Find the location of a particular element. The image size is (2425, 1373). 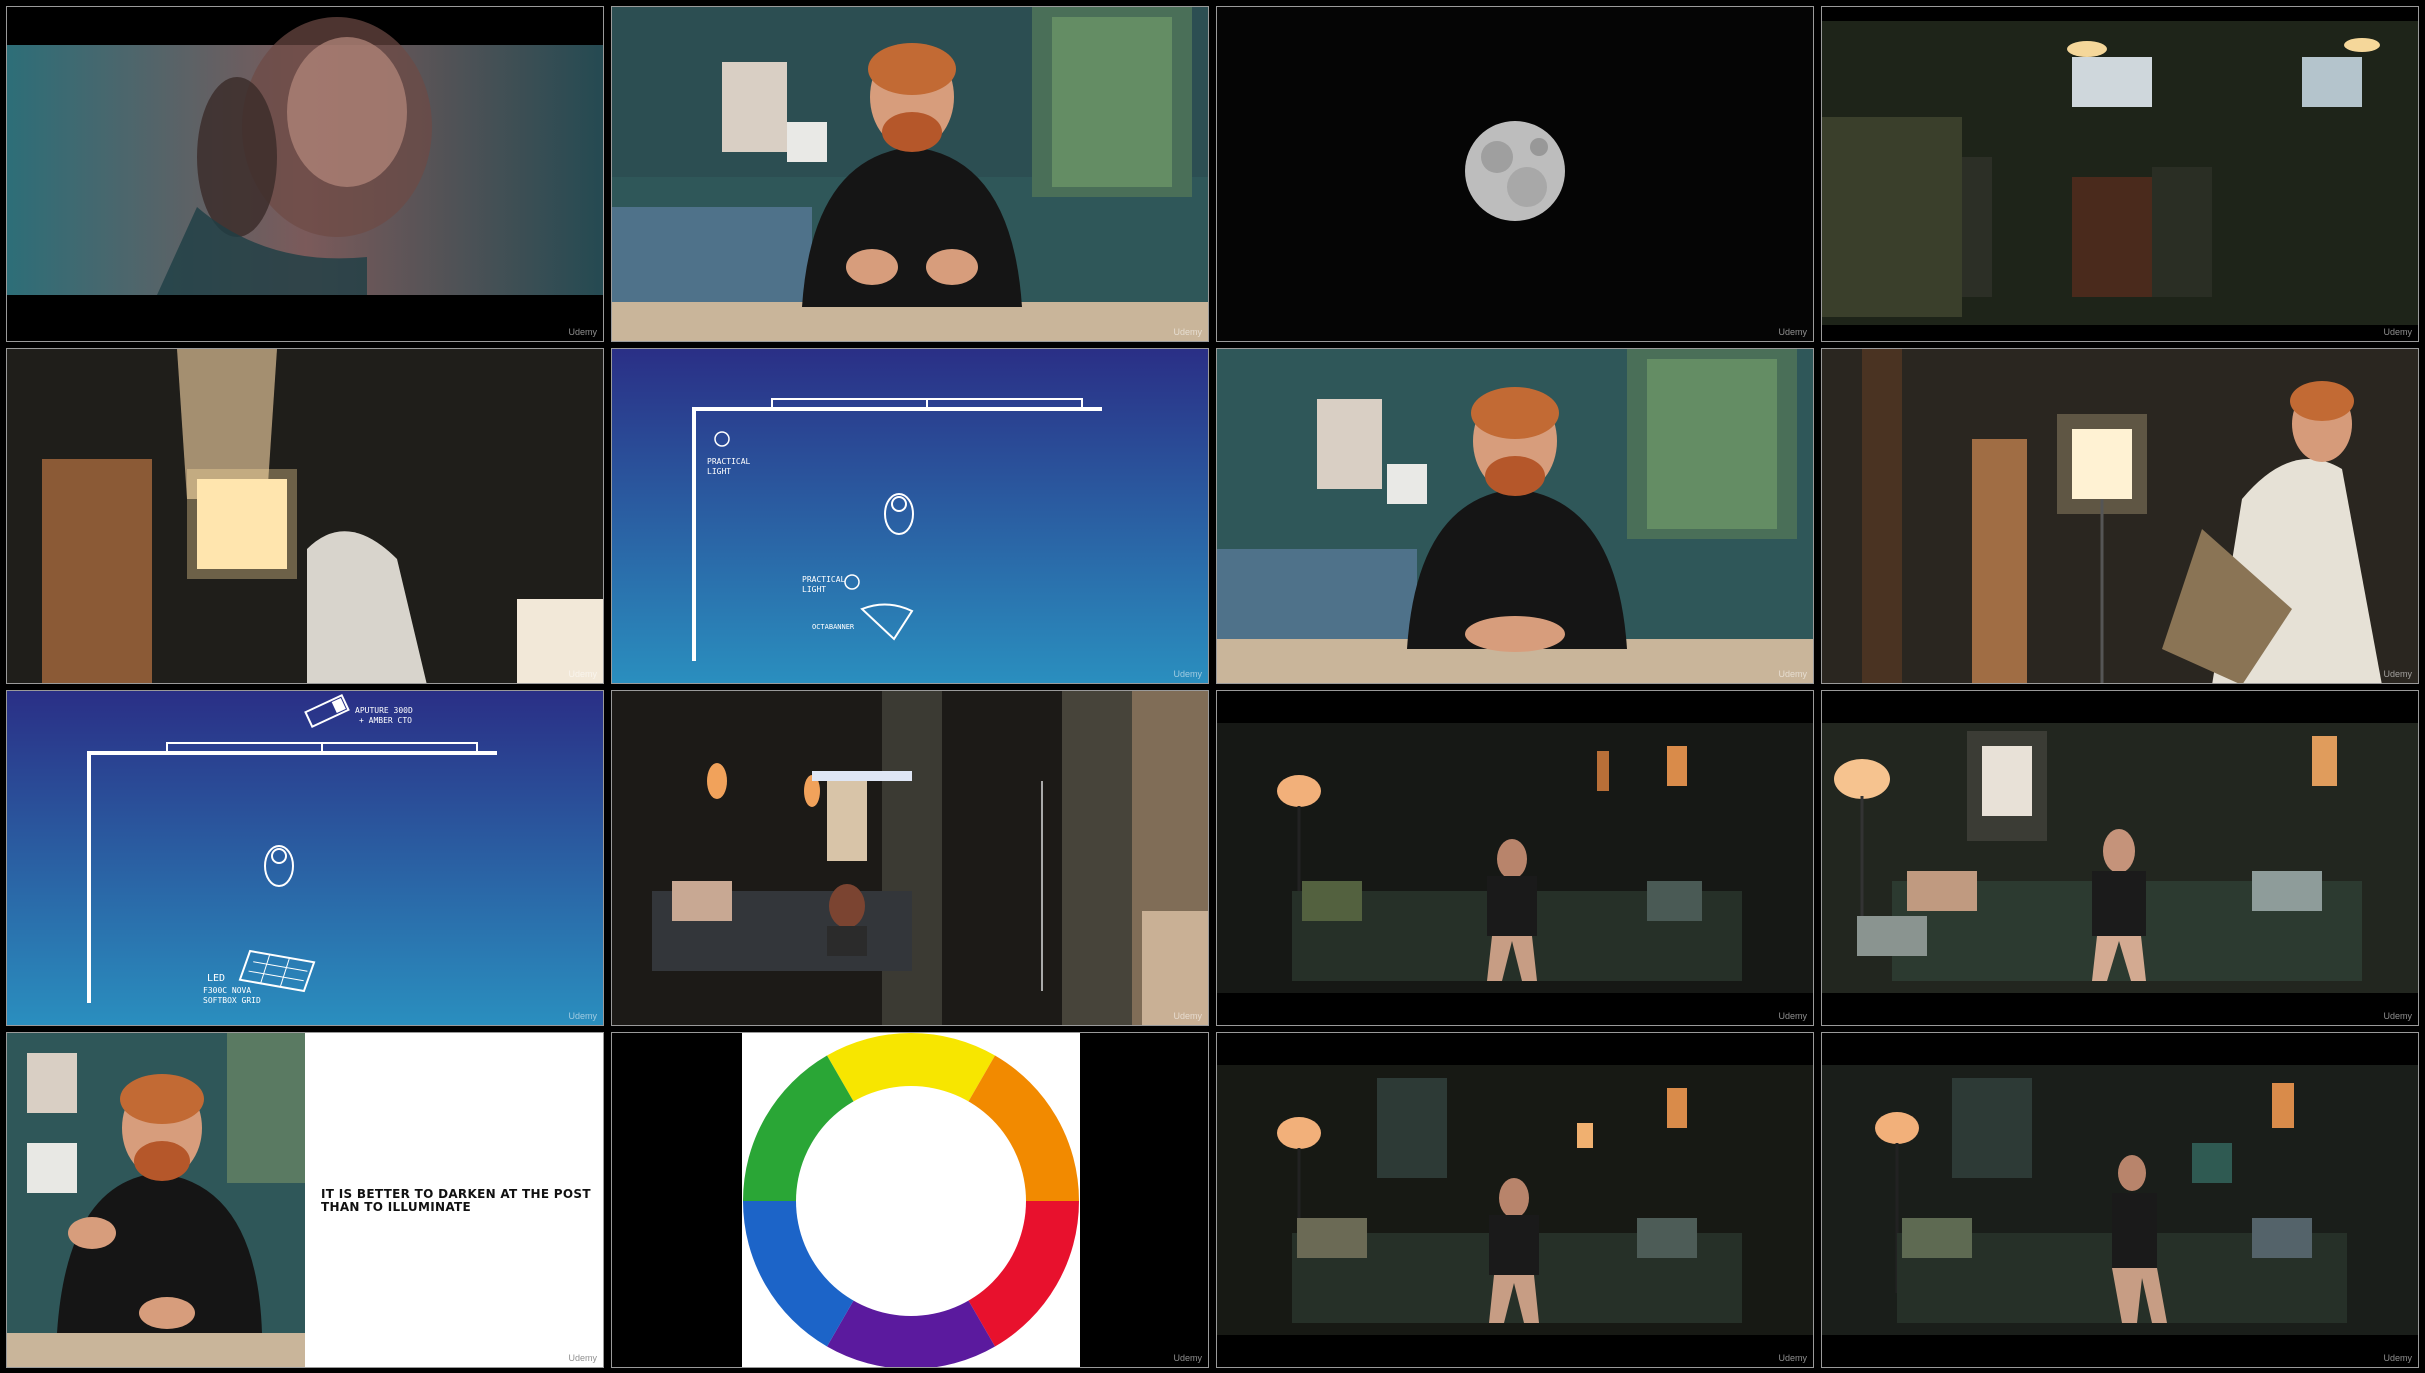

frame-softbox-setup: Udemy is located at coordinates (305, 516).